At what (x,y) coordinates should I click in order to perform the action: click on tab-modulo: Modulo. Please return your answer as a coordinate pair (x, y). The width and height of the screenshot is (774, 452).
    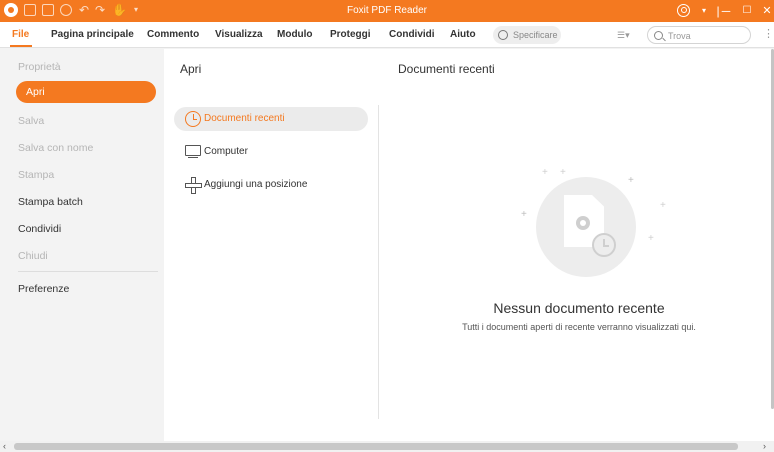
    Looking at the image, I should click on (295, 34).